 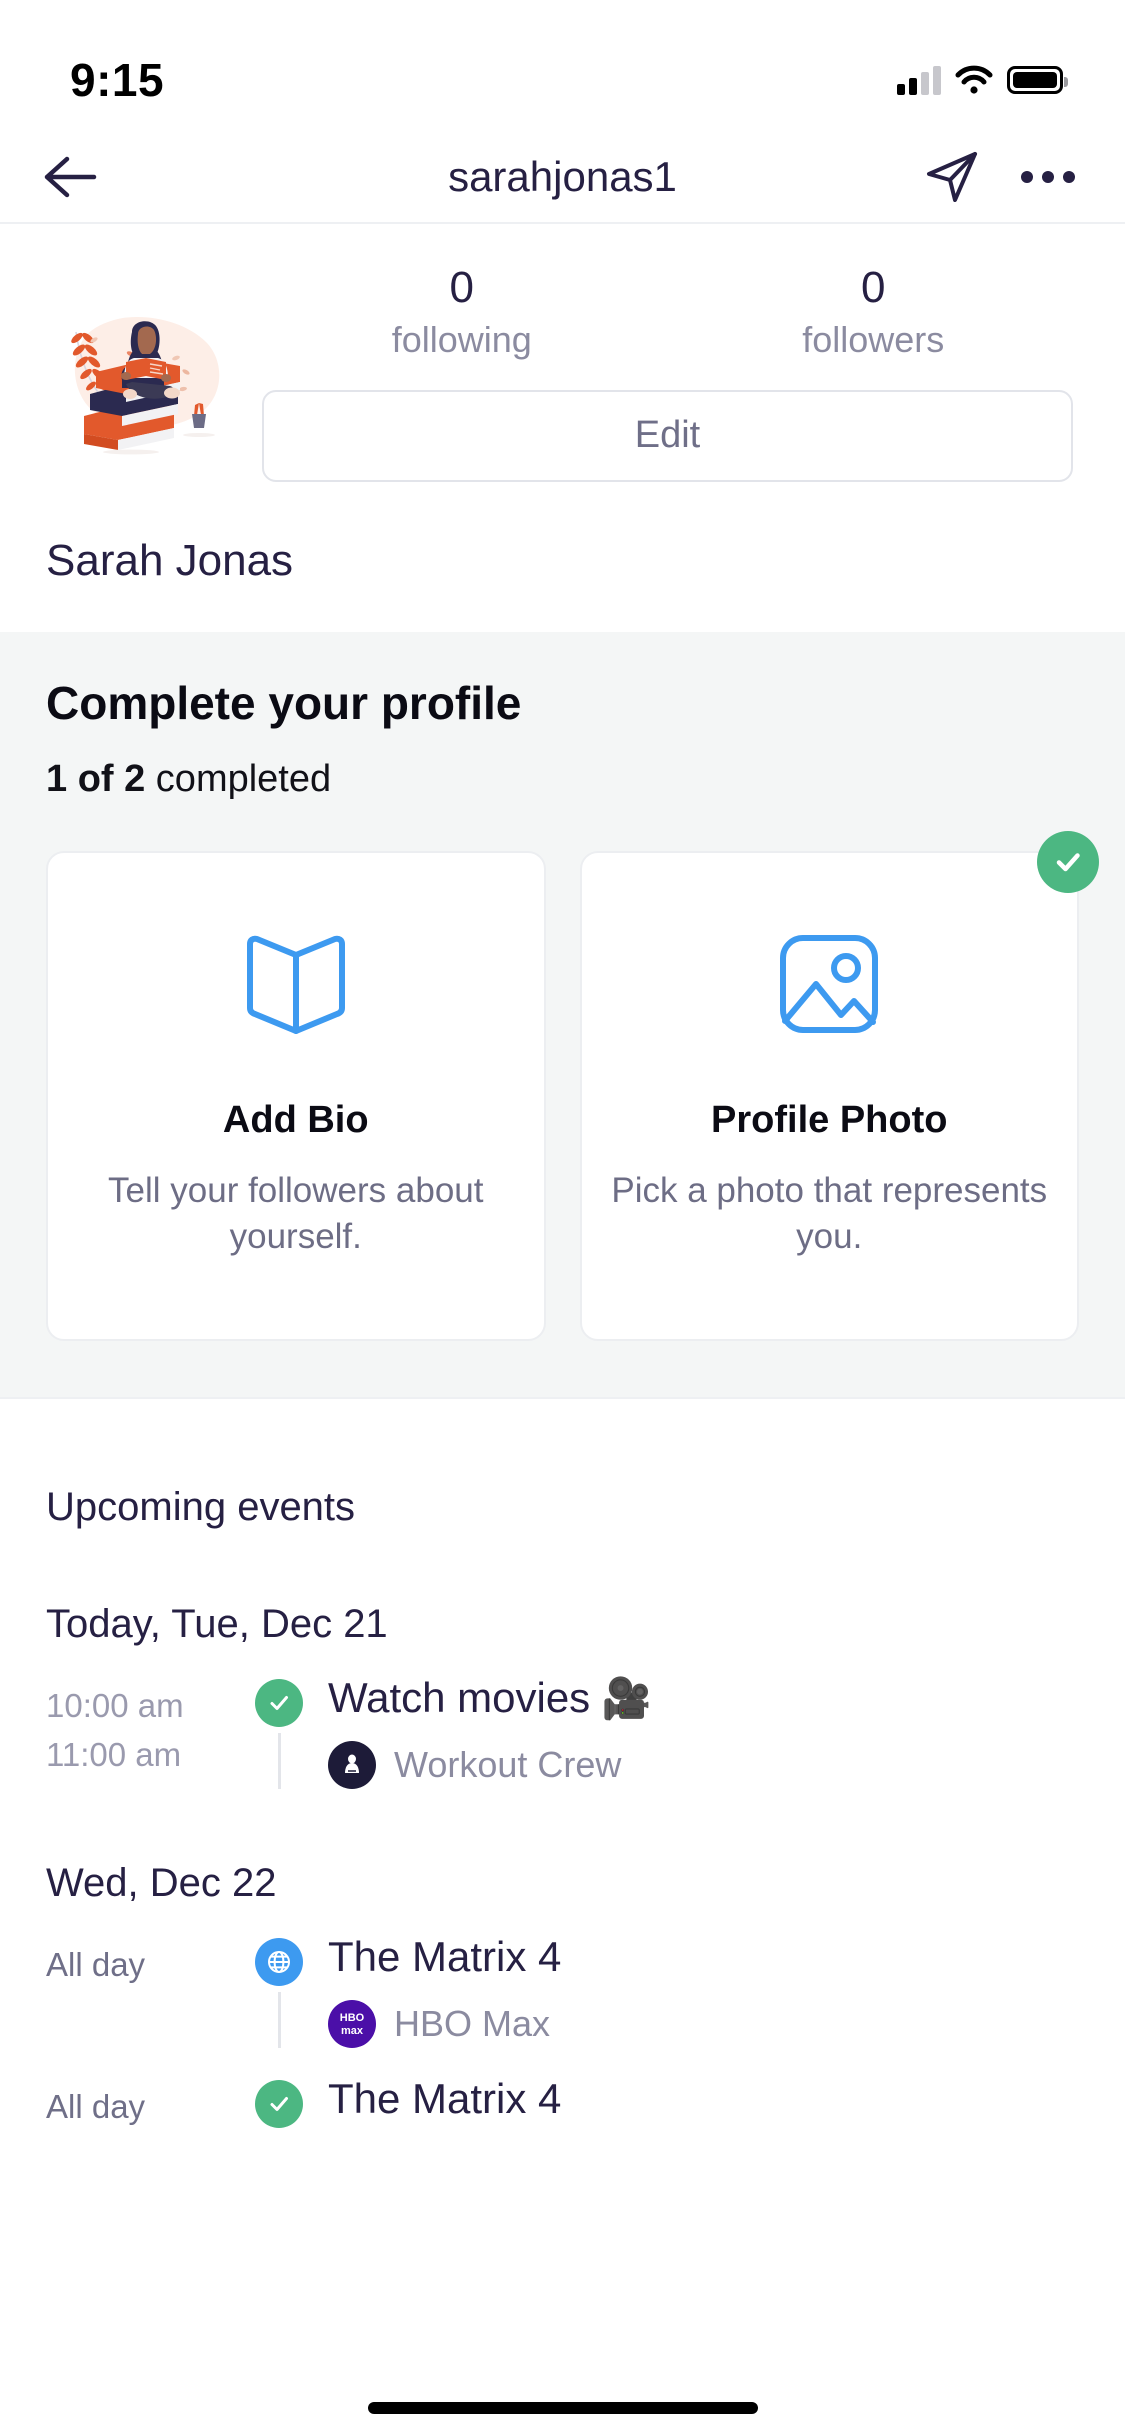 What do you see at coordinates (662, 366) in the screenshot?
I see `profile-stats-and-edit: 0 following 0 followers Edit` at bounding box center [662, 366].